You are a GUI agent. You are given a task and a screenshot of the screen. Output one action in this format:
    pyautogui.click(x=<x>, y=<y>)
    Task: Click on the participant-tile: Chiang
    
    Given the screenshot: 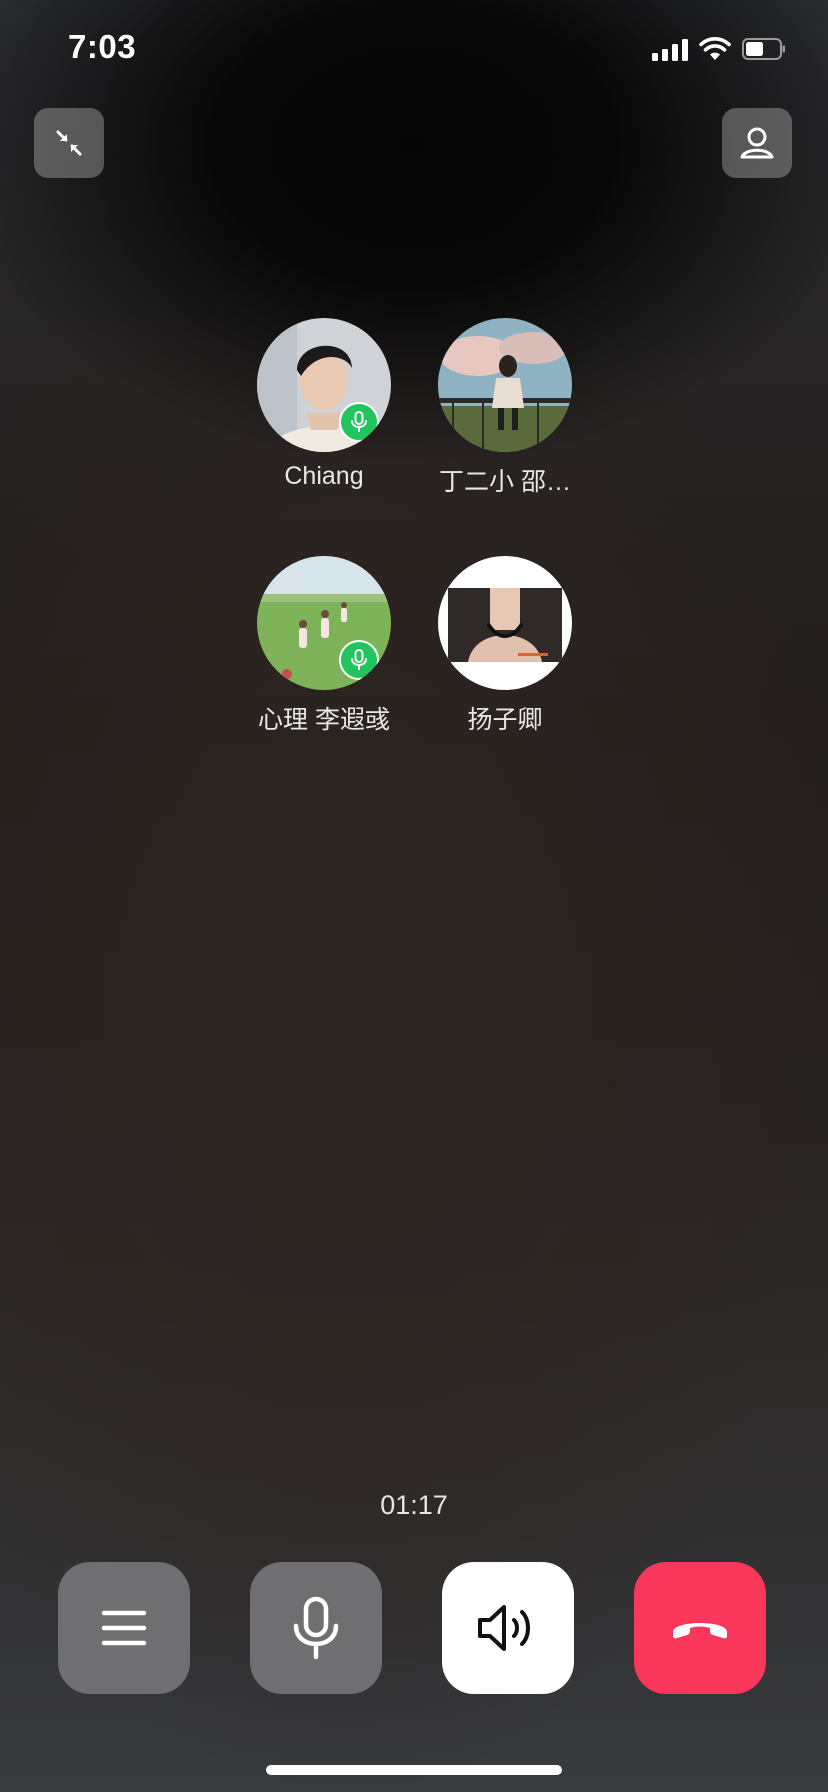 What is the action you would take?
    pyautogui.click(x=324, y=404)
    